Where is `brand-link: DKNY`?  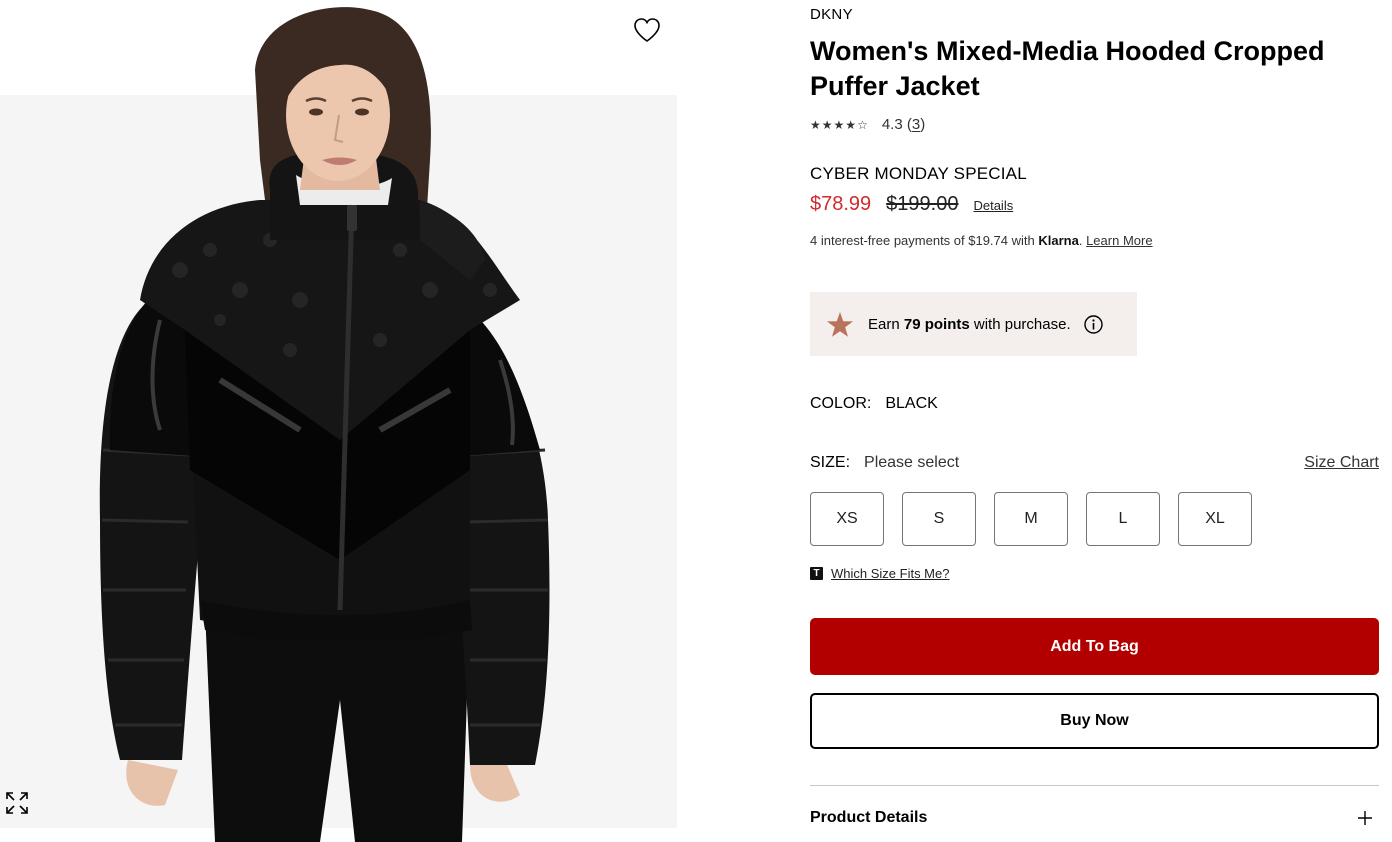
brand-link: DKNY is located at coordinates (831, 14).